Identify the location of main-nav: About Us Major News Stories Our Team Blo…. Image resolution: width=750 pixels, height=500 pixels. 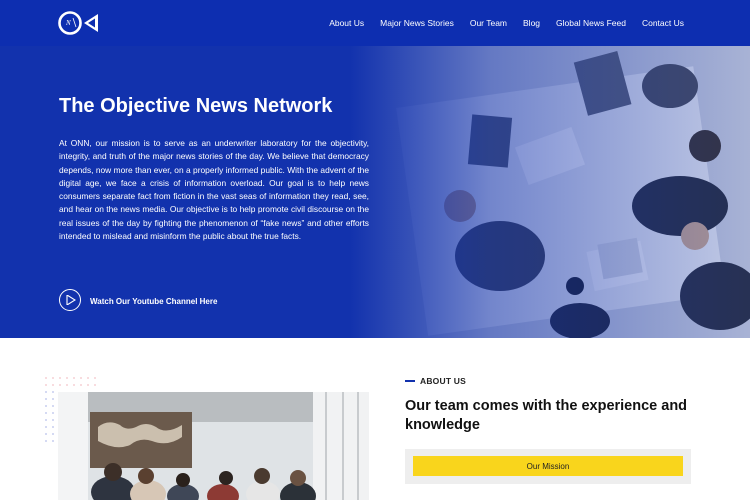
(498, 23).